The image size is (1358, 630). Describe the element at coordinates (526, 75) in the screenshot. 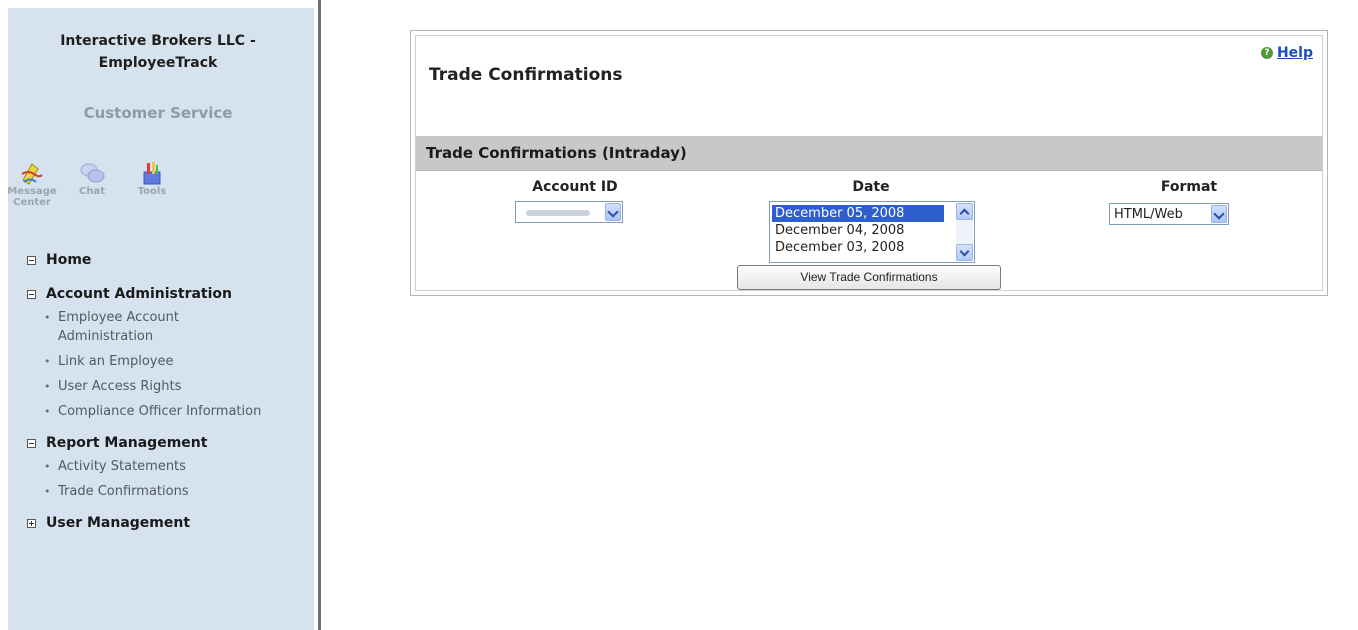

I see `page-title: Trade Confirmations` at that location.